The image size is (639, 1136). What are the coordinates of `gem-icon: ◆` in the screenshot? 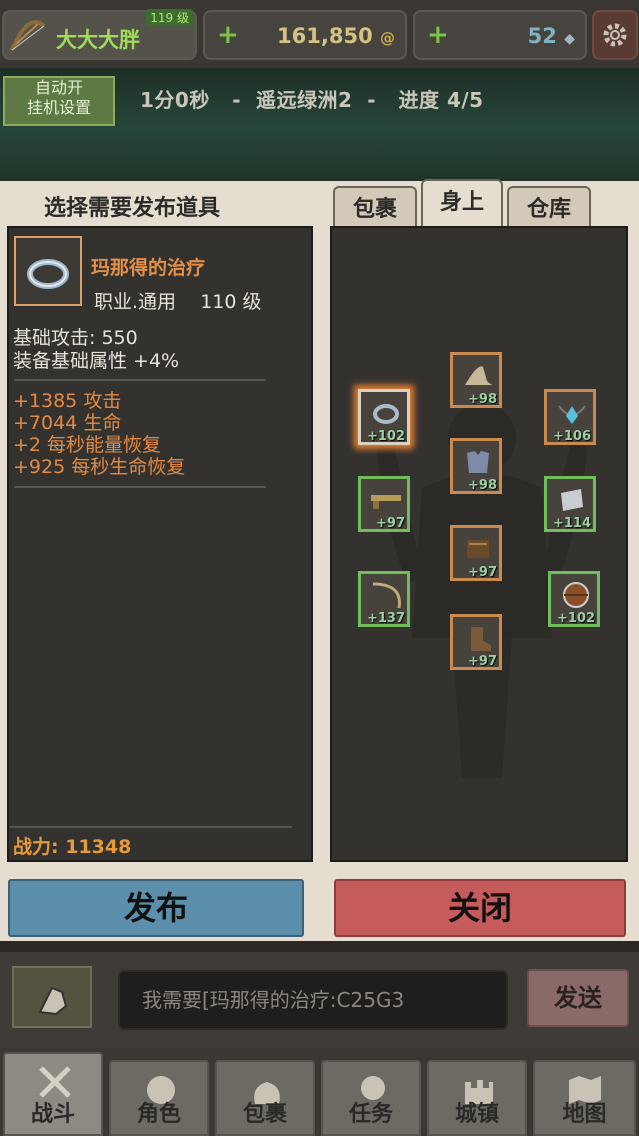 It's located at (569, 39).